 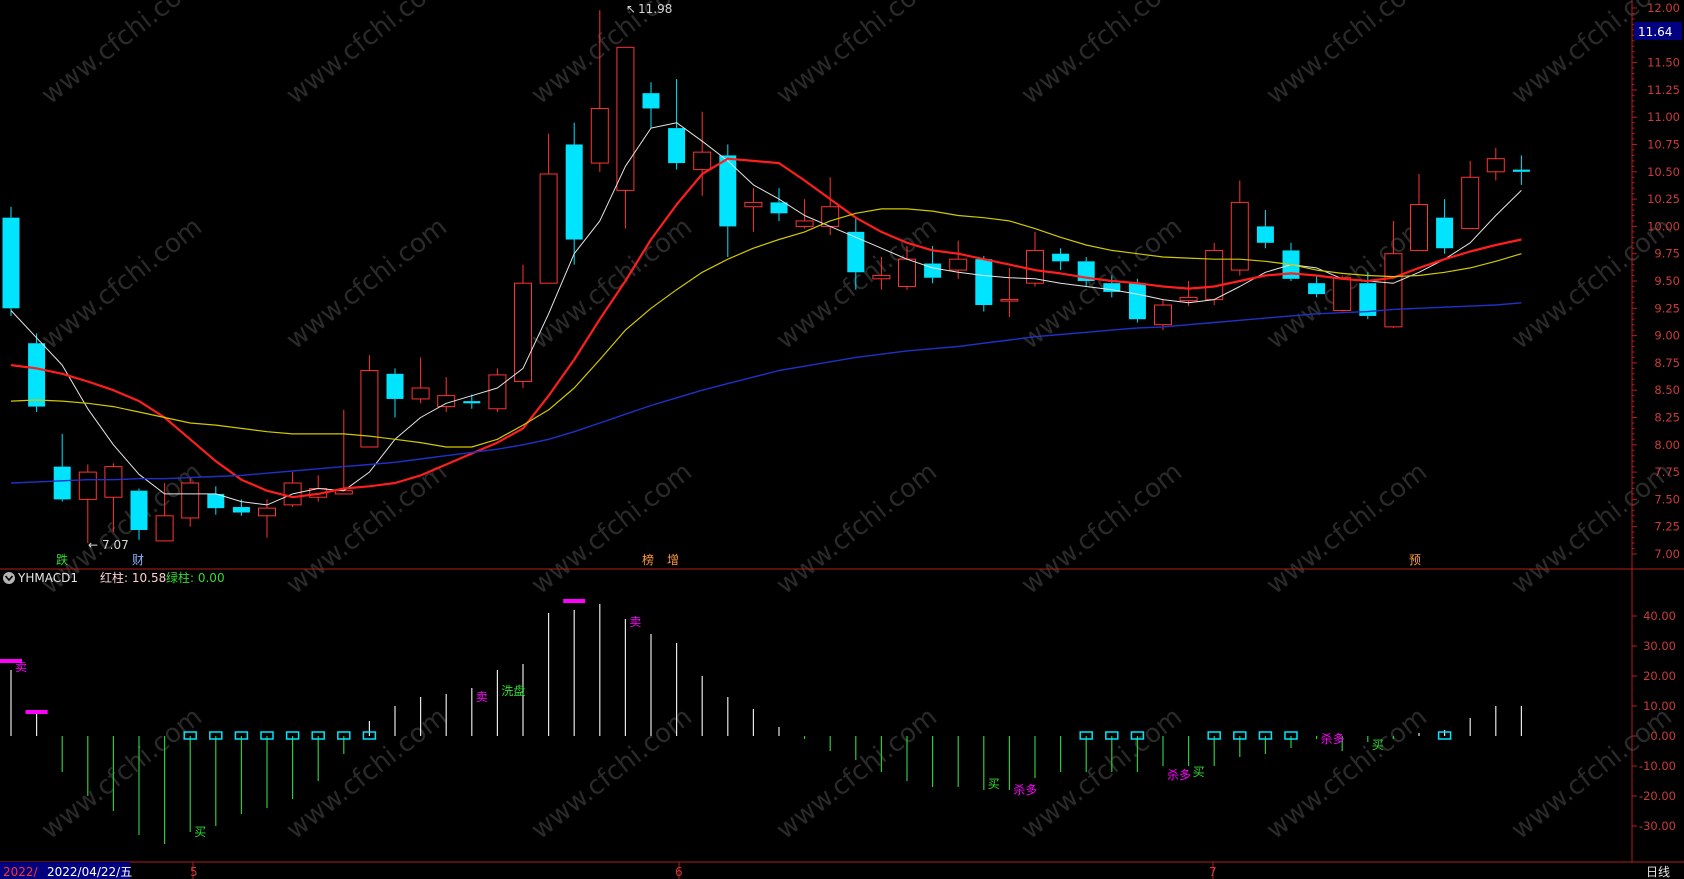 What do you see at coordinates (1667, 418) in the screenshot?
I see `price-tick-label: 8.25` at bounding box center [1667, 418].